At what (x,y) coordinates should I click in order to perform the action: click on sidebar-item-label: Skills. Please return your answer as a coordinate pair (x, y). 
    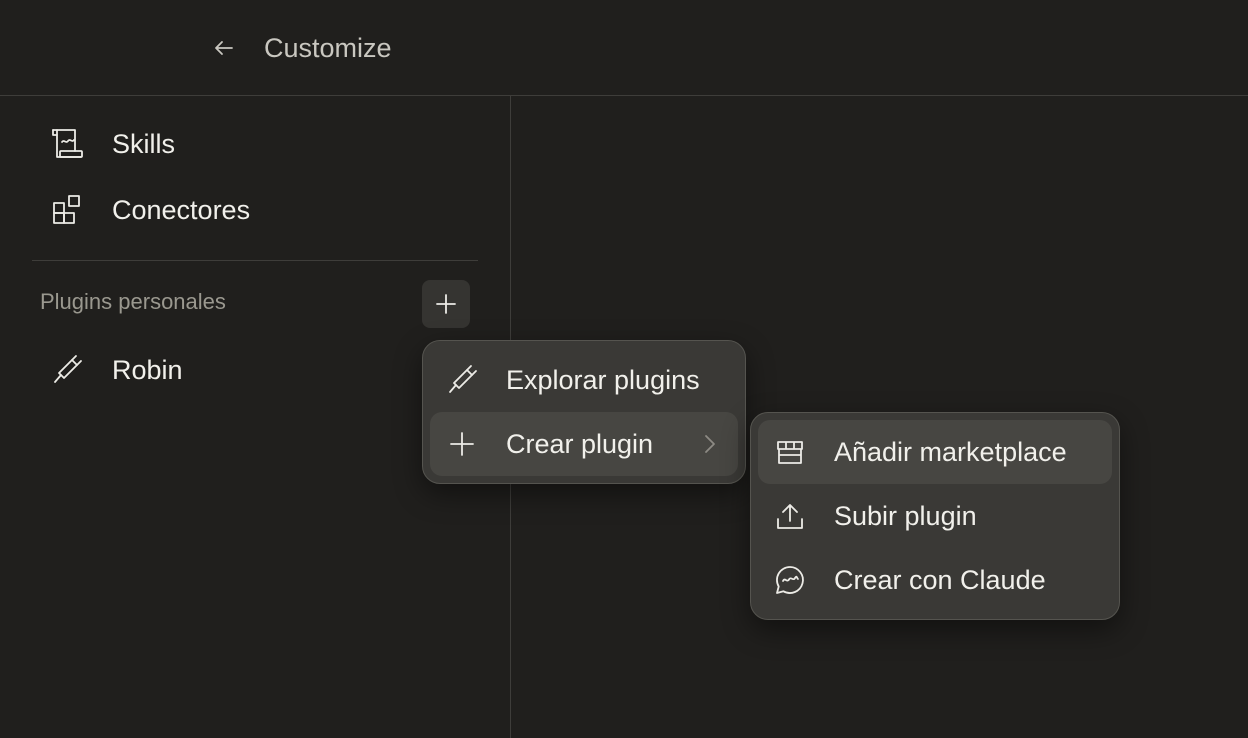
    Looking at the image, I should click on (144, 143).